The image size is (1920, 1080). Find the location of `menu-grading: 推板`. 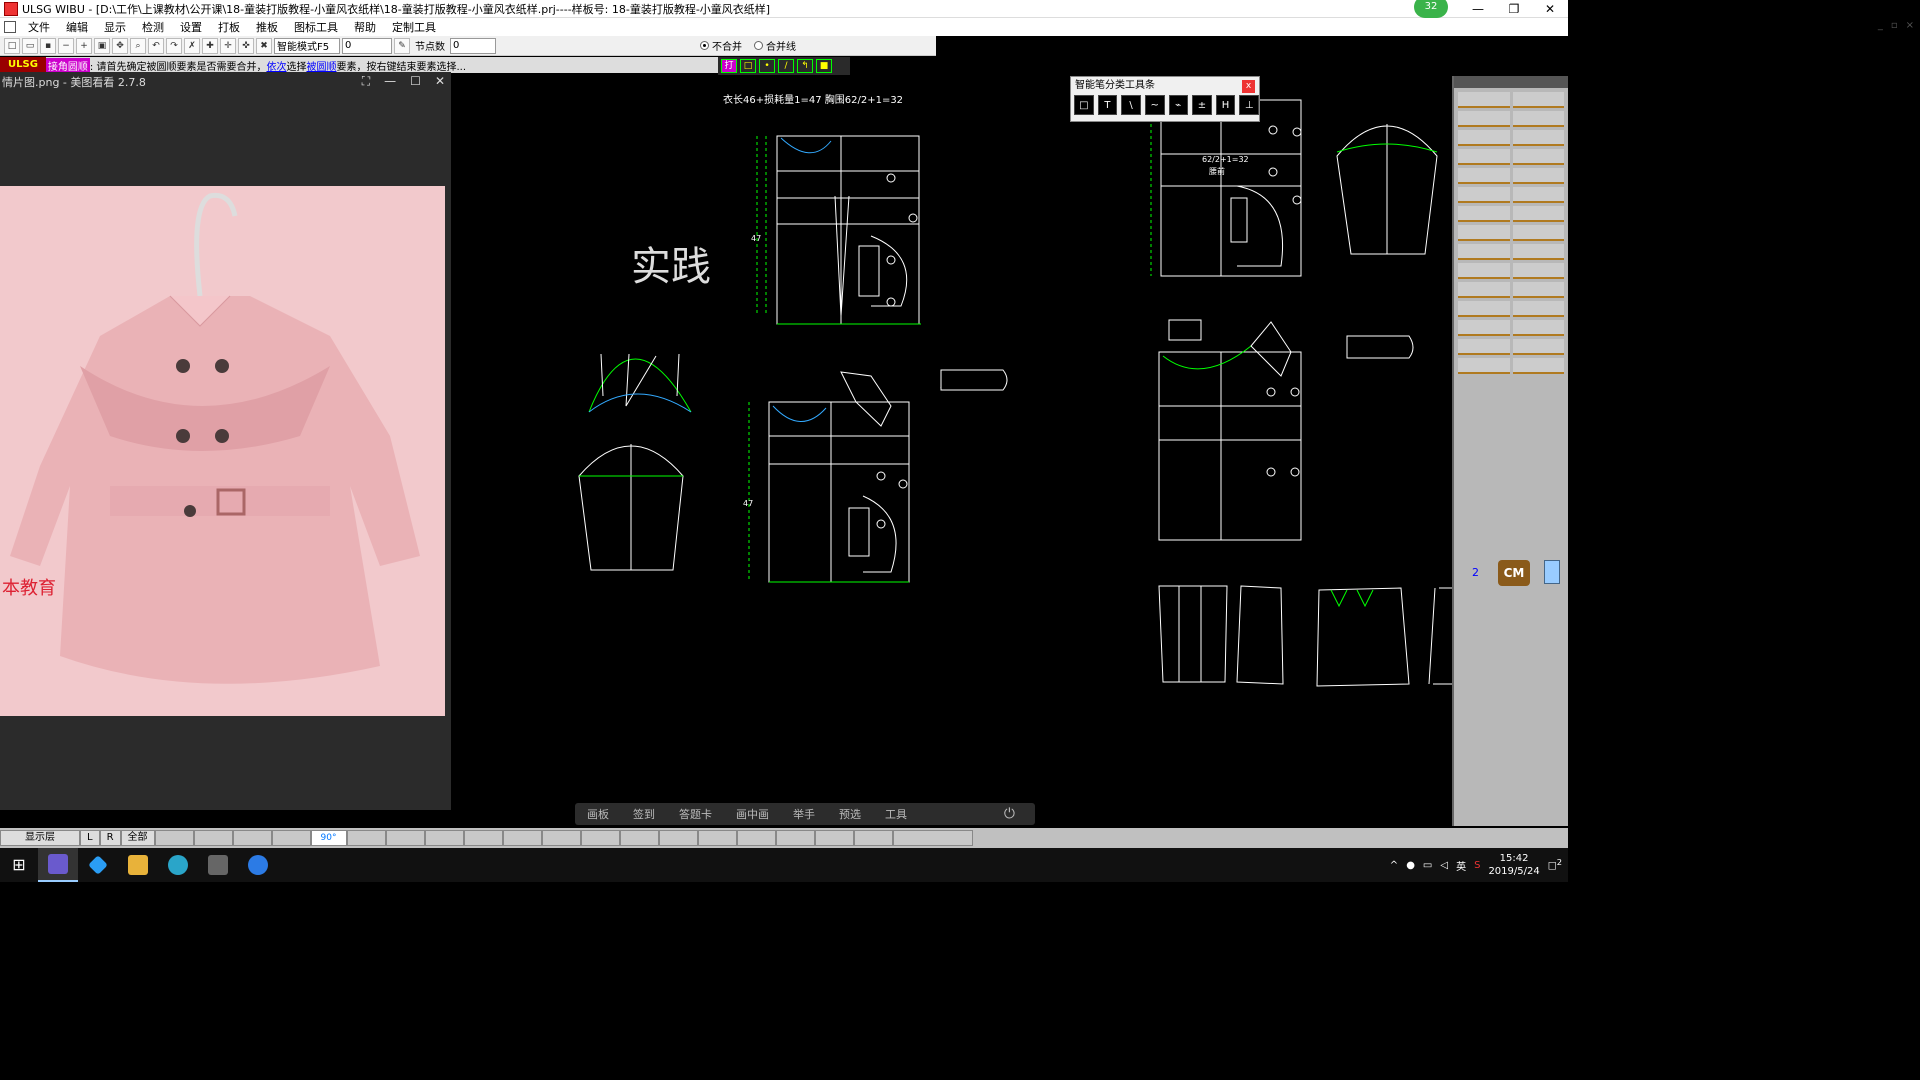

menu-grading: 推板 is located at coordinates (267, 27).